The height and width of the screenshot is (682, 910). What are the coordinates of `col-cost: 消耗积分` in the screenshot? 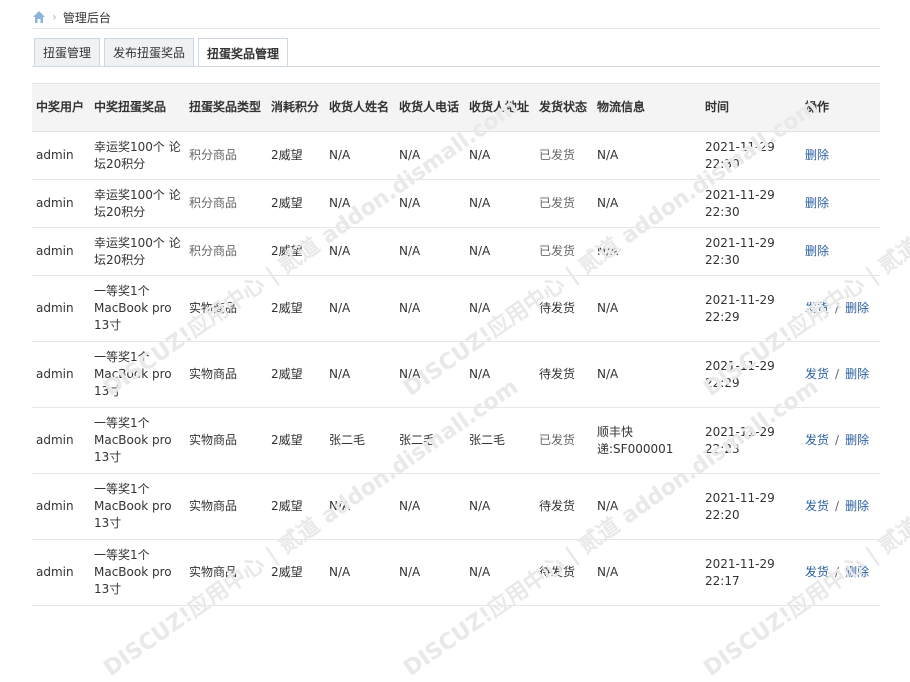 It's located at (296, 107).